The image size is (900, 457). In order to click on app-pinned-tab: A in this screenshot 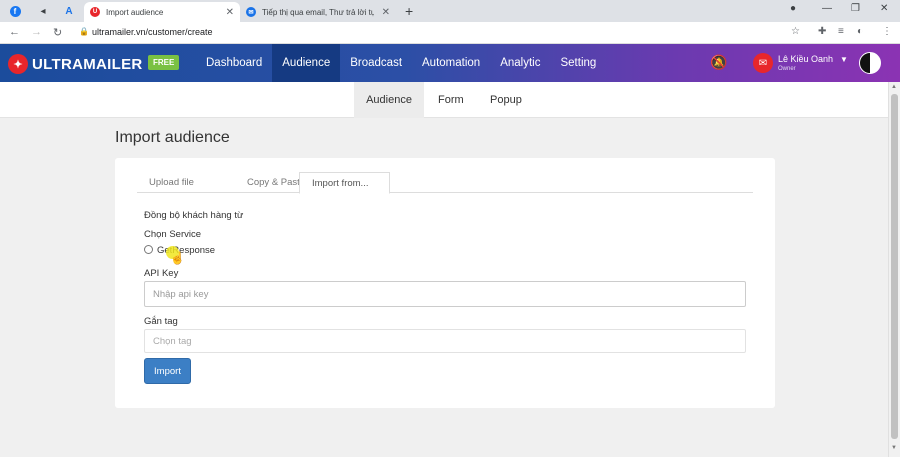, I will do `click(69, 11)`.